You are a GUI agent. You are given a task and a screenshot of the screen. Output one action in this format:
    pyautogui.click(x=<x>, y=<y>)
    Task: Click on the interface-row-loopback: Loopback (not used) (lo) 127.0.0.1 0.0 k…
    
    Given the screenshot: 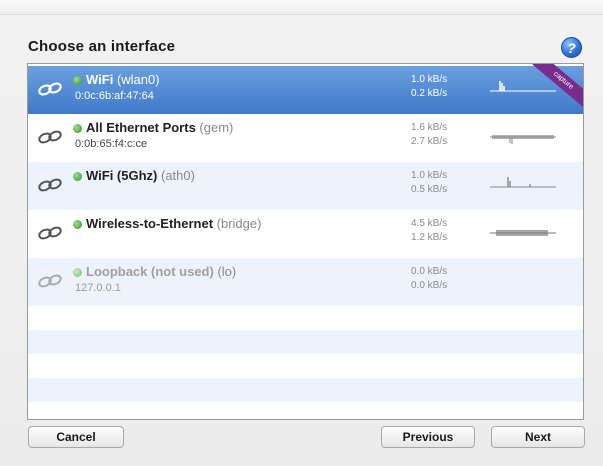 What is the action you would take?
    pyautogui.click(x=305, y=282)
    